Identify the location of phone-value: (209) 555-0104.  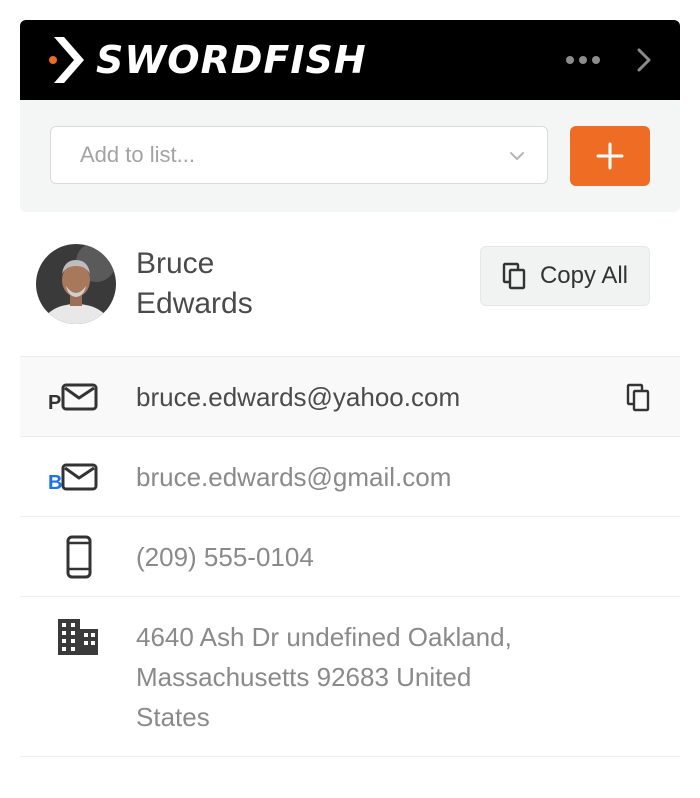
(225, 557).